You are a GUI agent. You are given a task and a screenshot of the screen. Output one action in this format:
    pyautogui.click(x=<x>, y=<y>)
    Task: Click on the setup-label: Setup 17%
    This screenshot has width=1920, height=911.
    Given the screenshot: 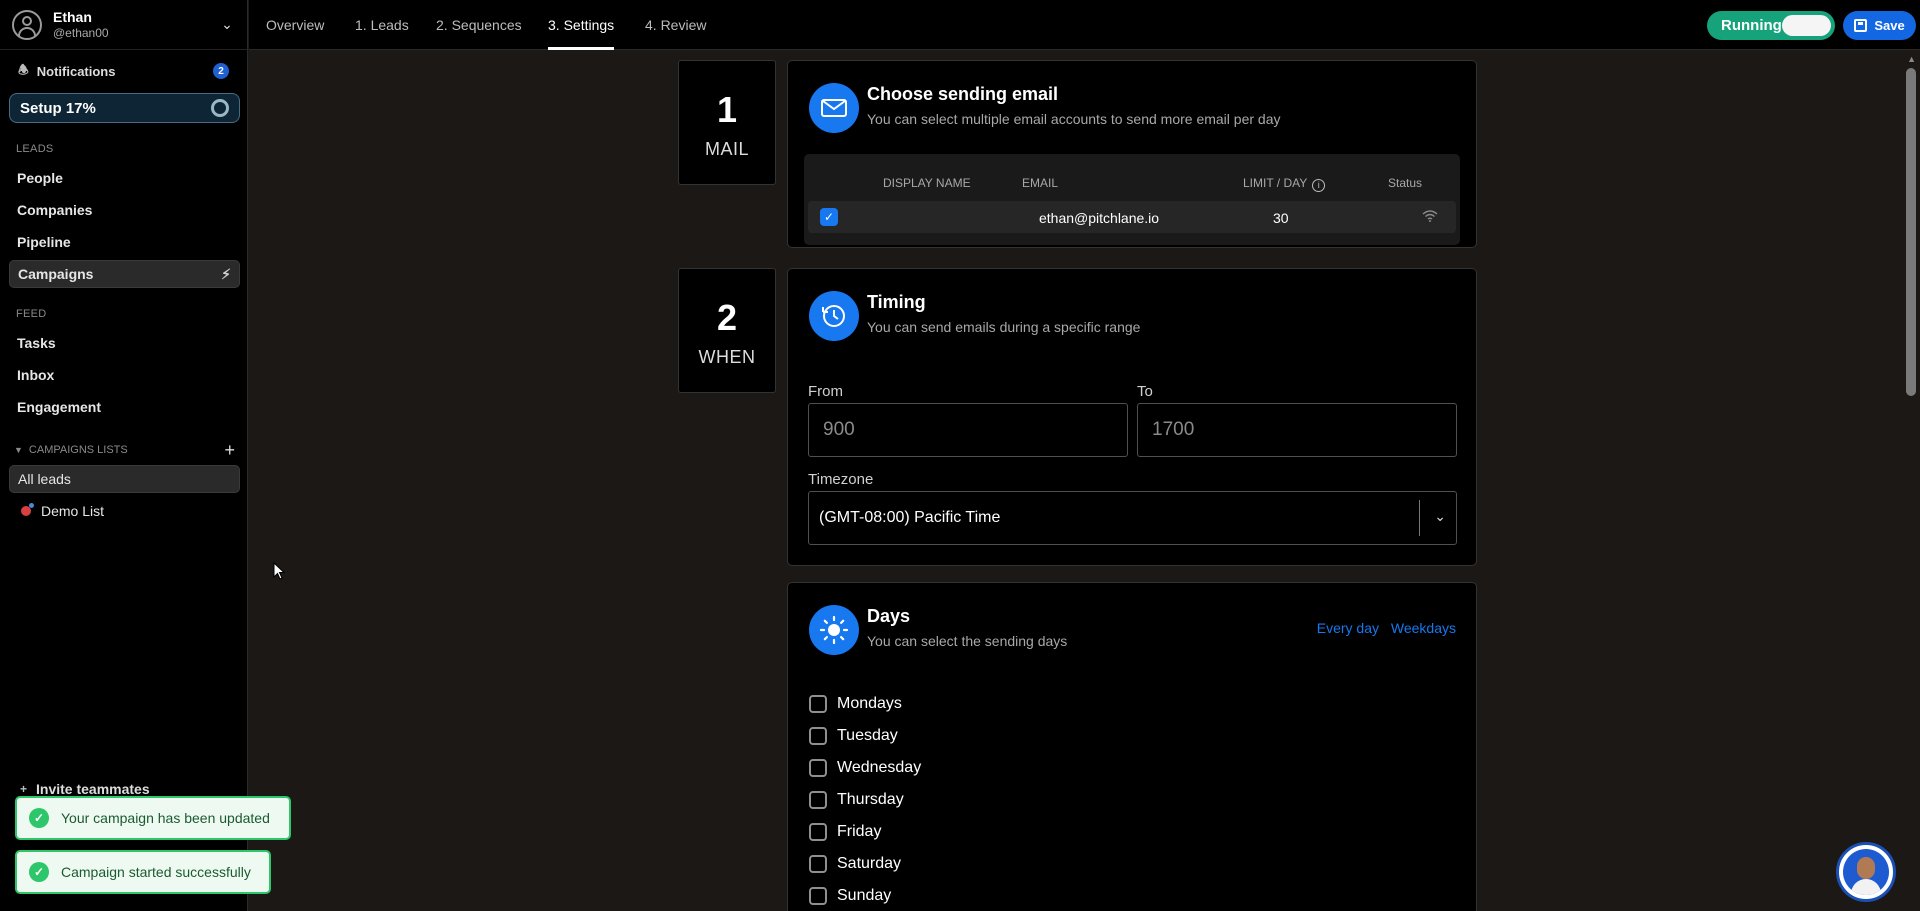 What is the action you would take?
    pyautogui.click(x=58, y=108)
    